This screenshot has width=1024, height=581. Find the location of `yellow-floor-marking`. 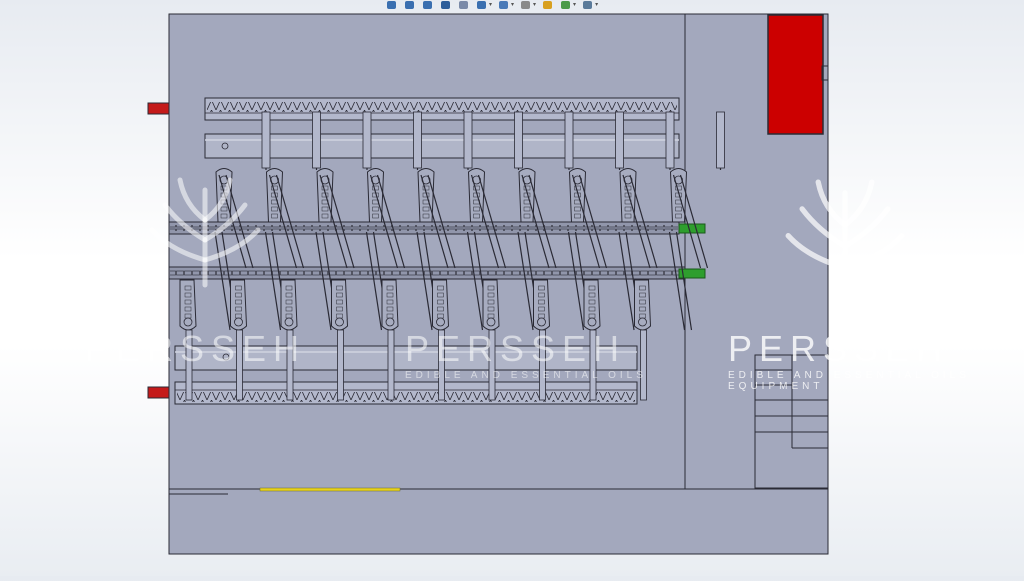

yellow-floor-marking is located at coordinates (330, 489).